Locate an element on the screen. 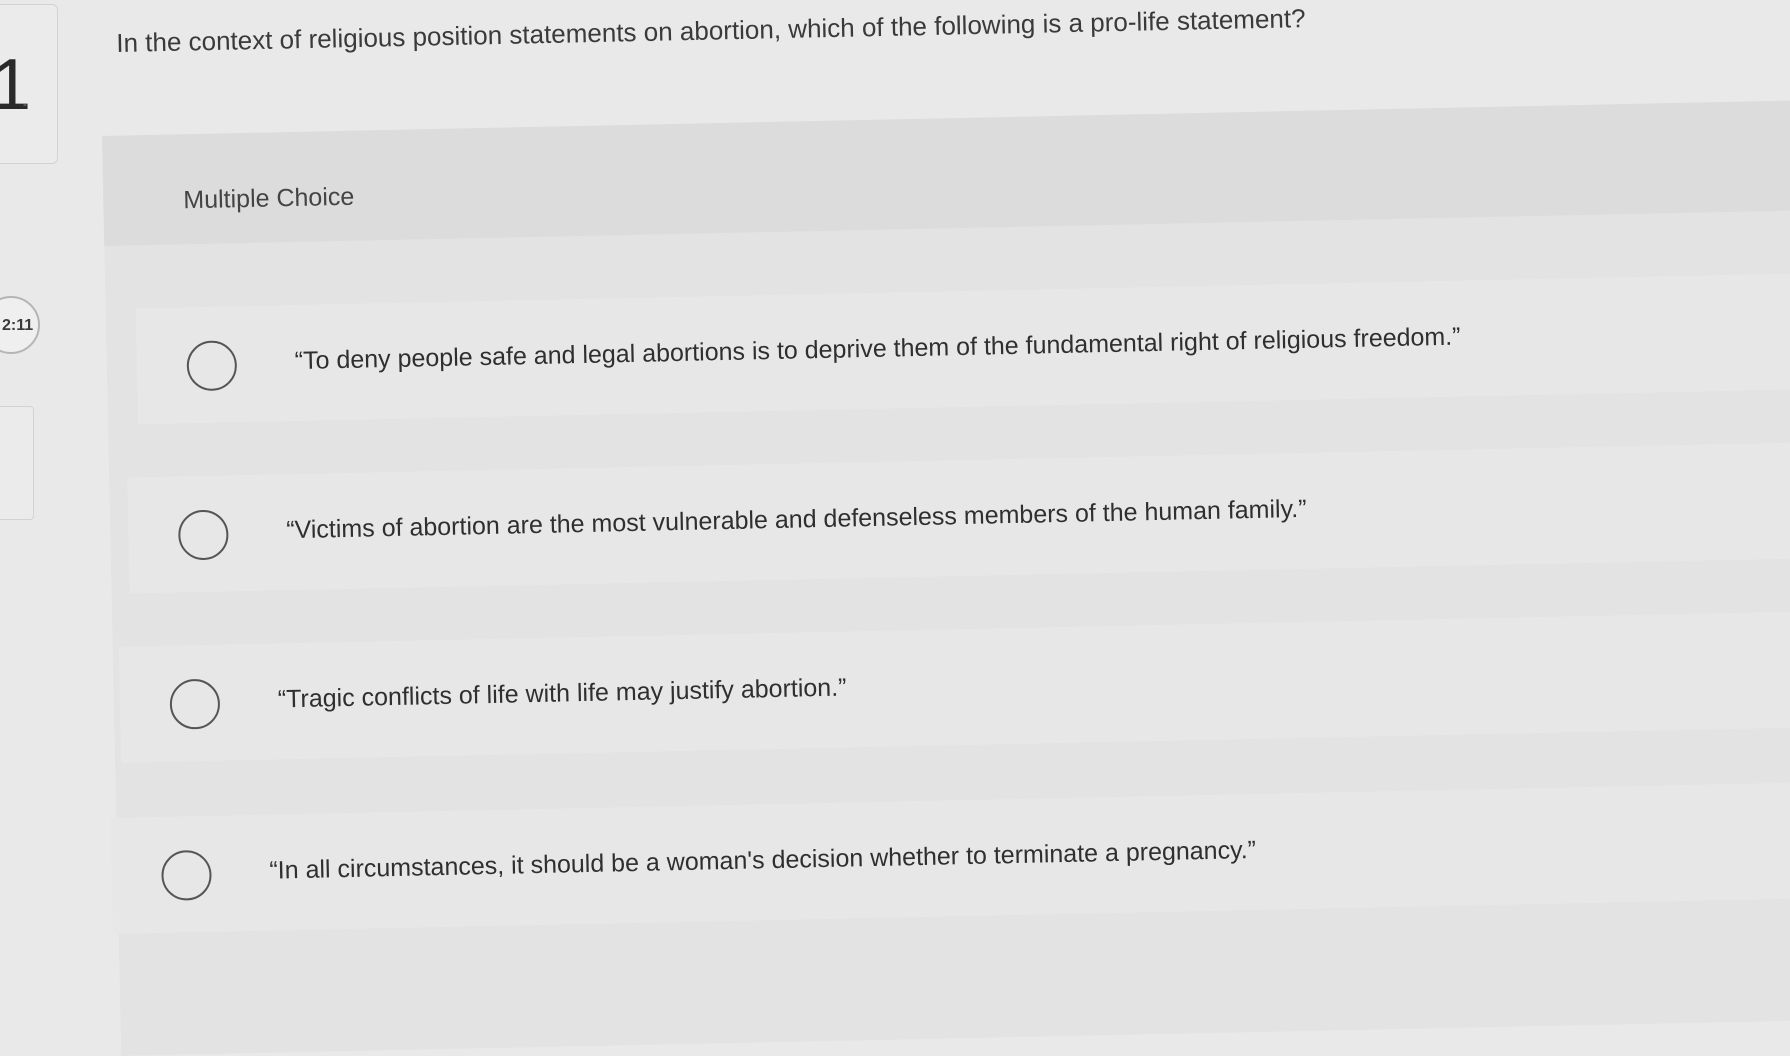 The height and width of the screenshot is (1056, 1790). timer-badge: 2:11 is located at coordinates (20, 325).